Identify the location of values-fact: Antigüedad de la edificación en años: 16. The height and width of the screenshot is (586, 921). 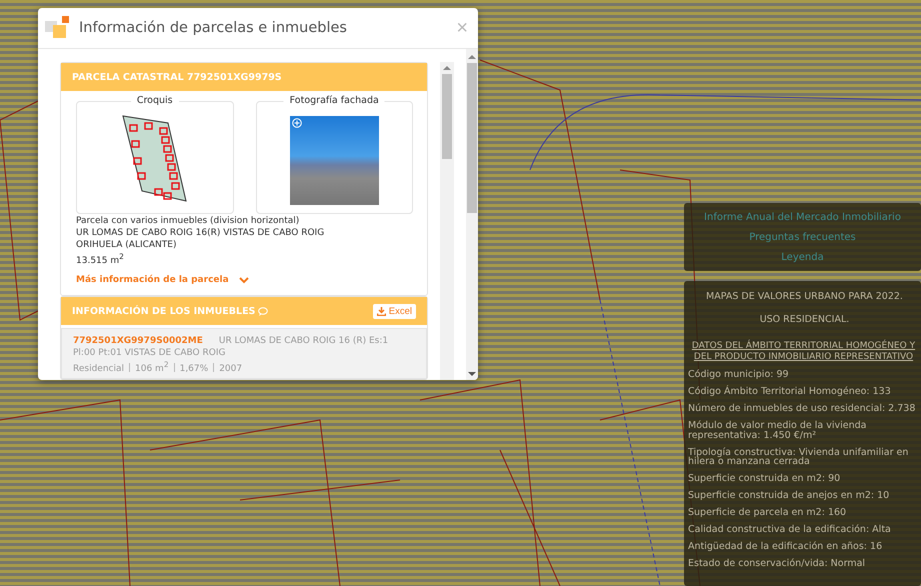
(786, 547).